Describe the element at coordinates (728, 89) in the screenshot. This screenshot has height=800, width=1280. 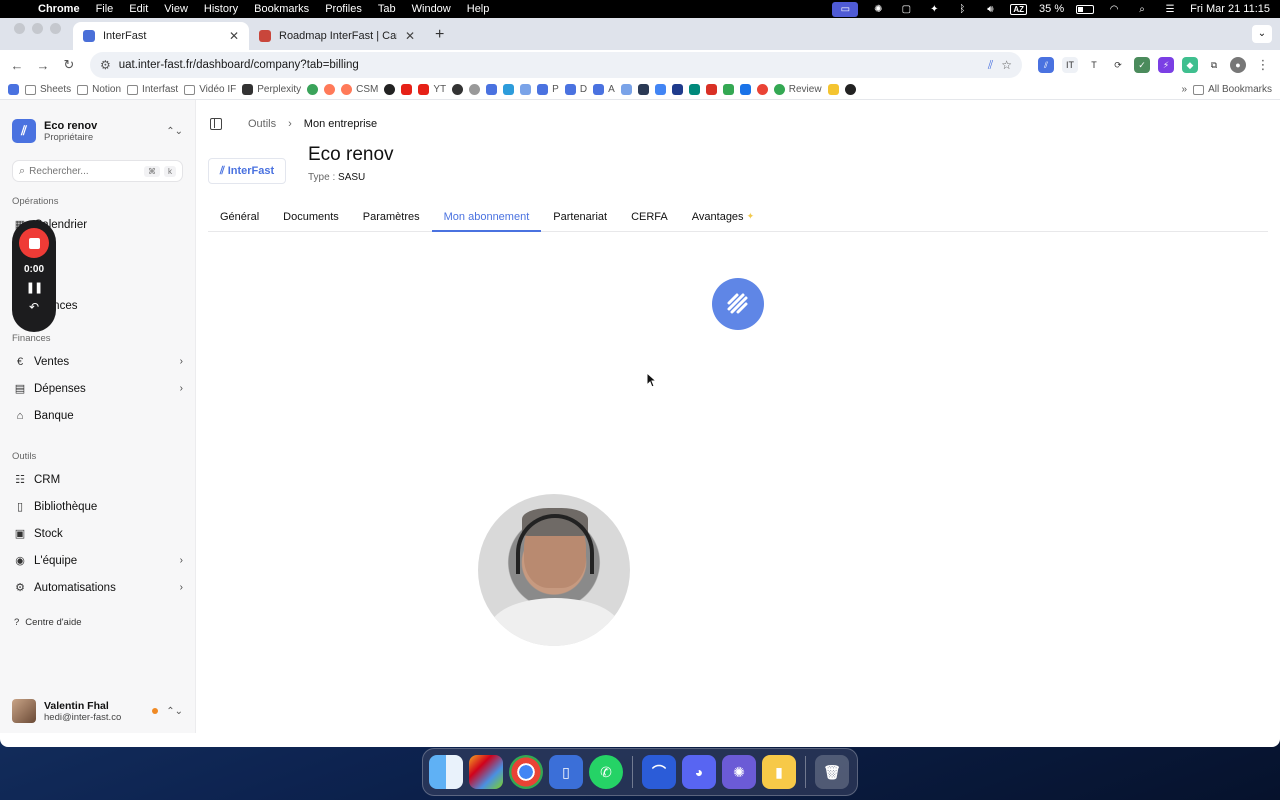
I see `bookmark-drive-icon` at that location.